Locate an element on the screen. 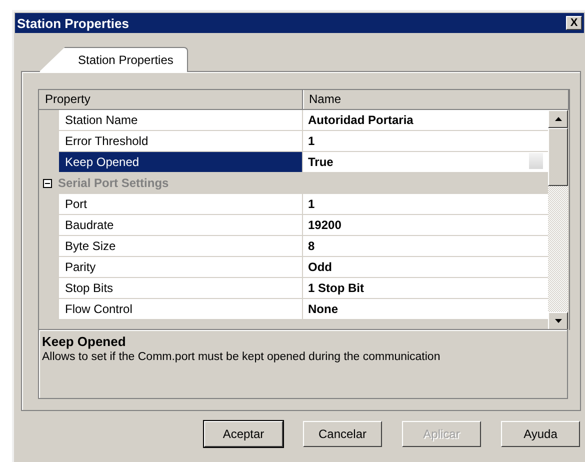  scroll-down-icon is located at coordinates (558, 321).